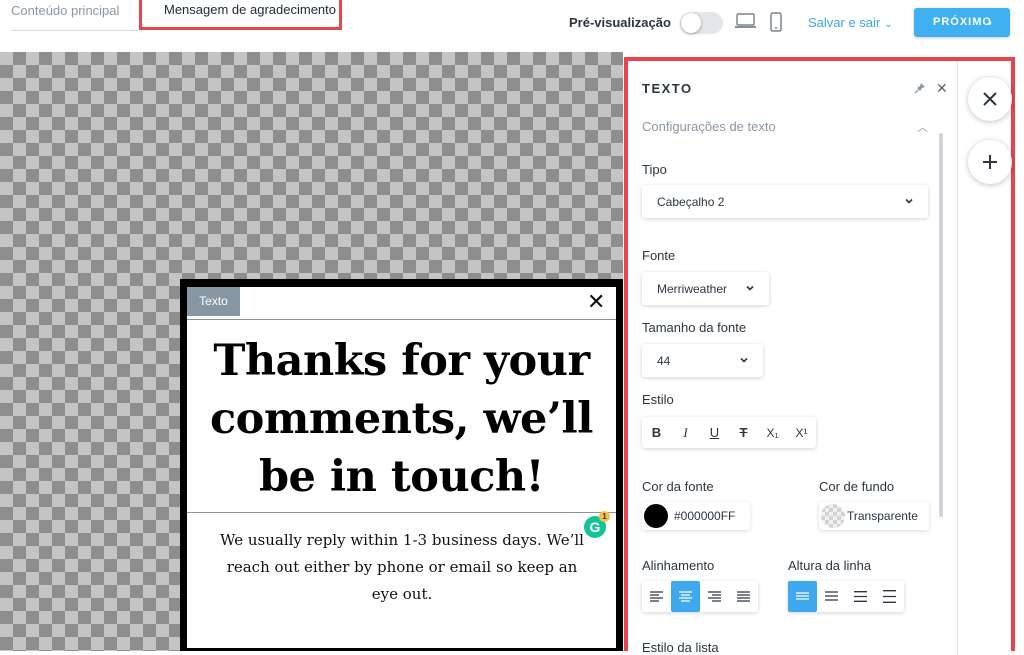 The image size is (1024, 655). What do you see at coordinates (656, 432) in the screenshot?
I see `bold-button: B` at bounding box center [656, 432].